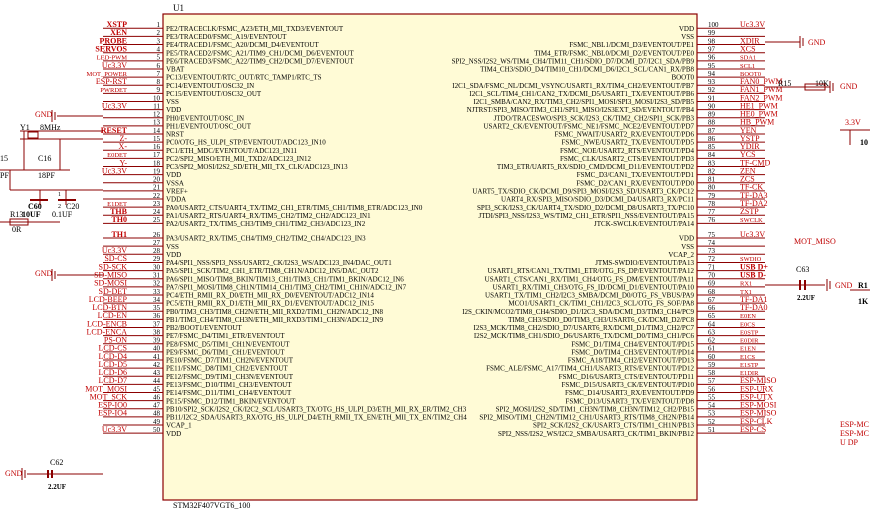 This screenshot has width=870, height=509. What do you see at coordinates (748, 58) in the screenshot?
I see `net-label: SDA1` at bounding box center [748, 58].